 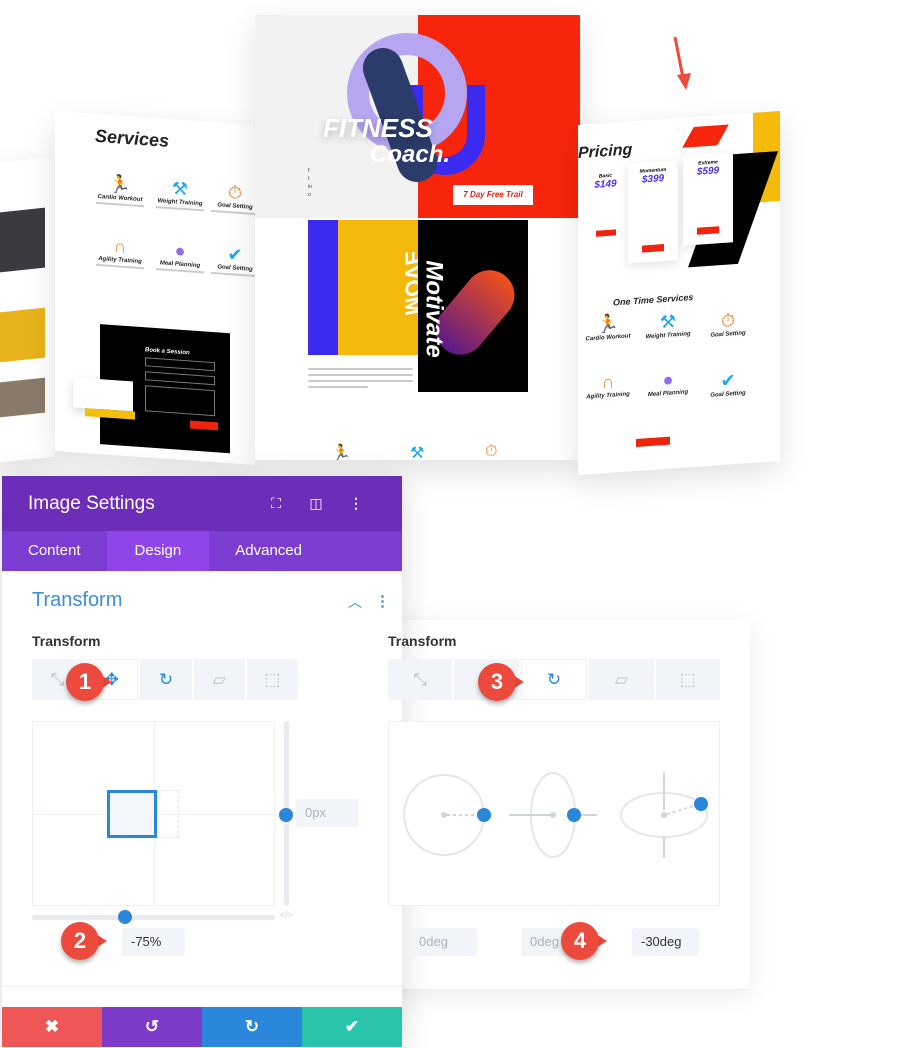 I want to click on slider-track-x, so click(x=153, y=917).